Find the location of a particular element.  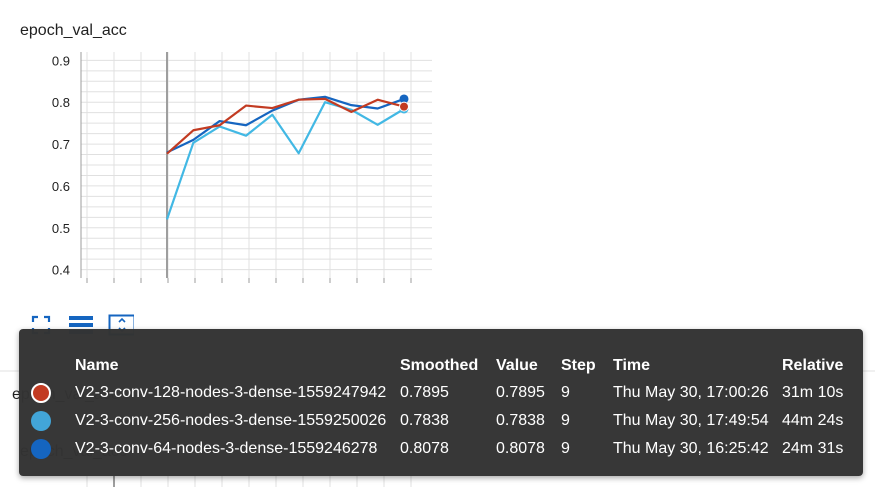

hover-markers is located at coordinates (404, 104).